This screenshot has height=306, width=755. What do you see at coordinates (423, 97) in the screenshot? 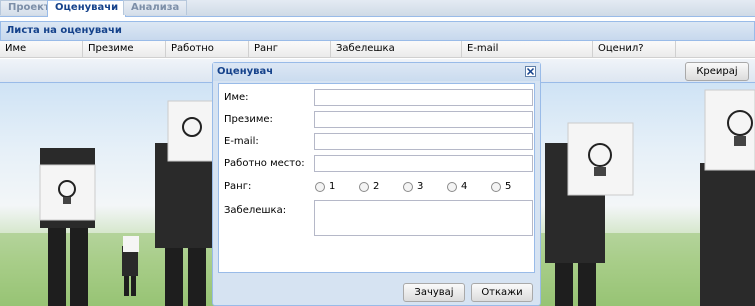
I see `first-name-field` at bounding box center [423, 97].